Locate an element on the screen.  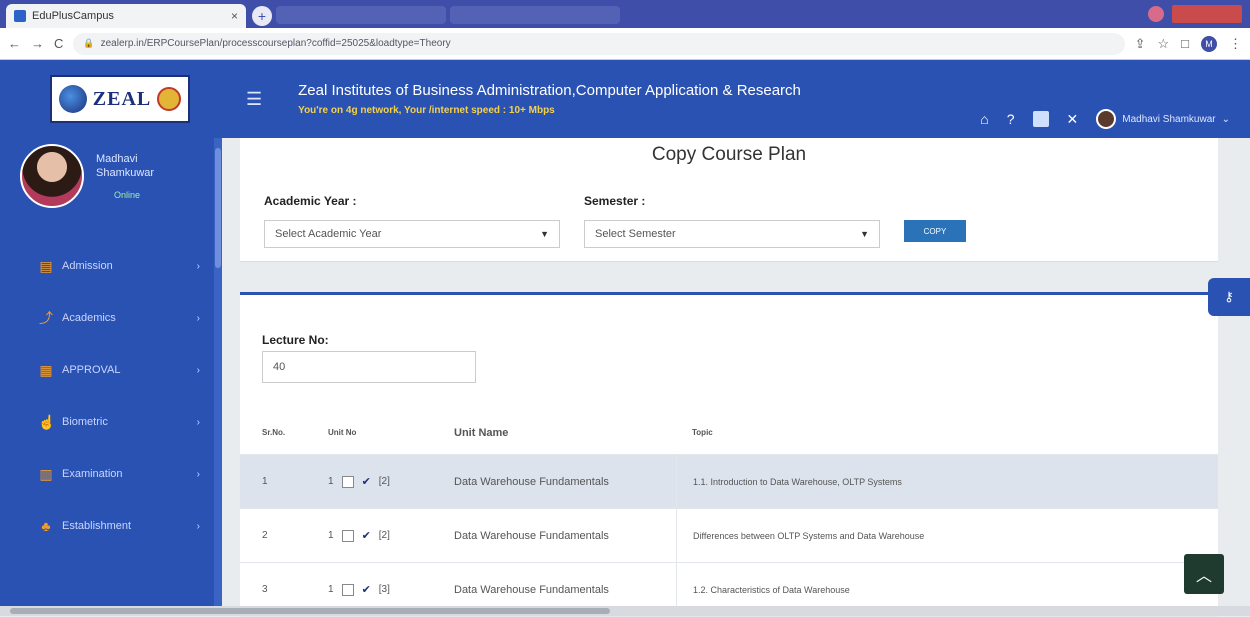
sidebar-item-label: Academics is located at coordinates (89, 318).